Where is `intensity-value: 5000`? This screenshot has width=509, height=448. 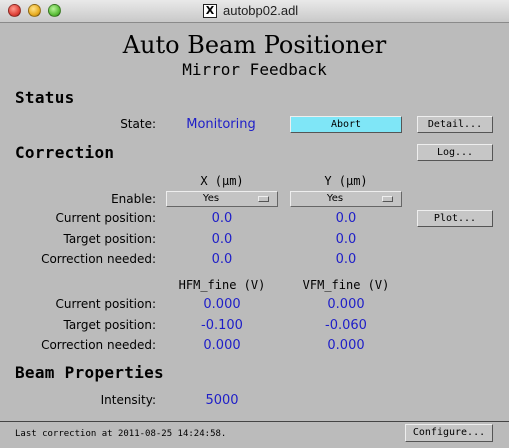
intensity-value: 5000 is located at coordinates (222, 400).